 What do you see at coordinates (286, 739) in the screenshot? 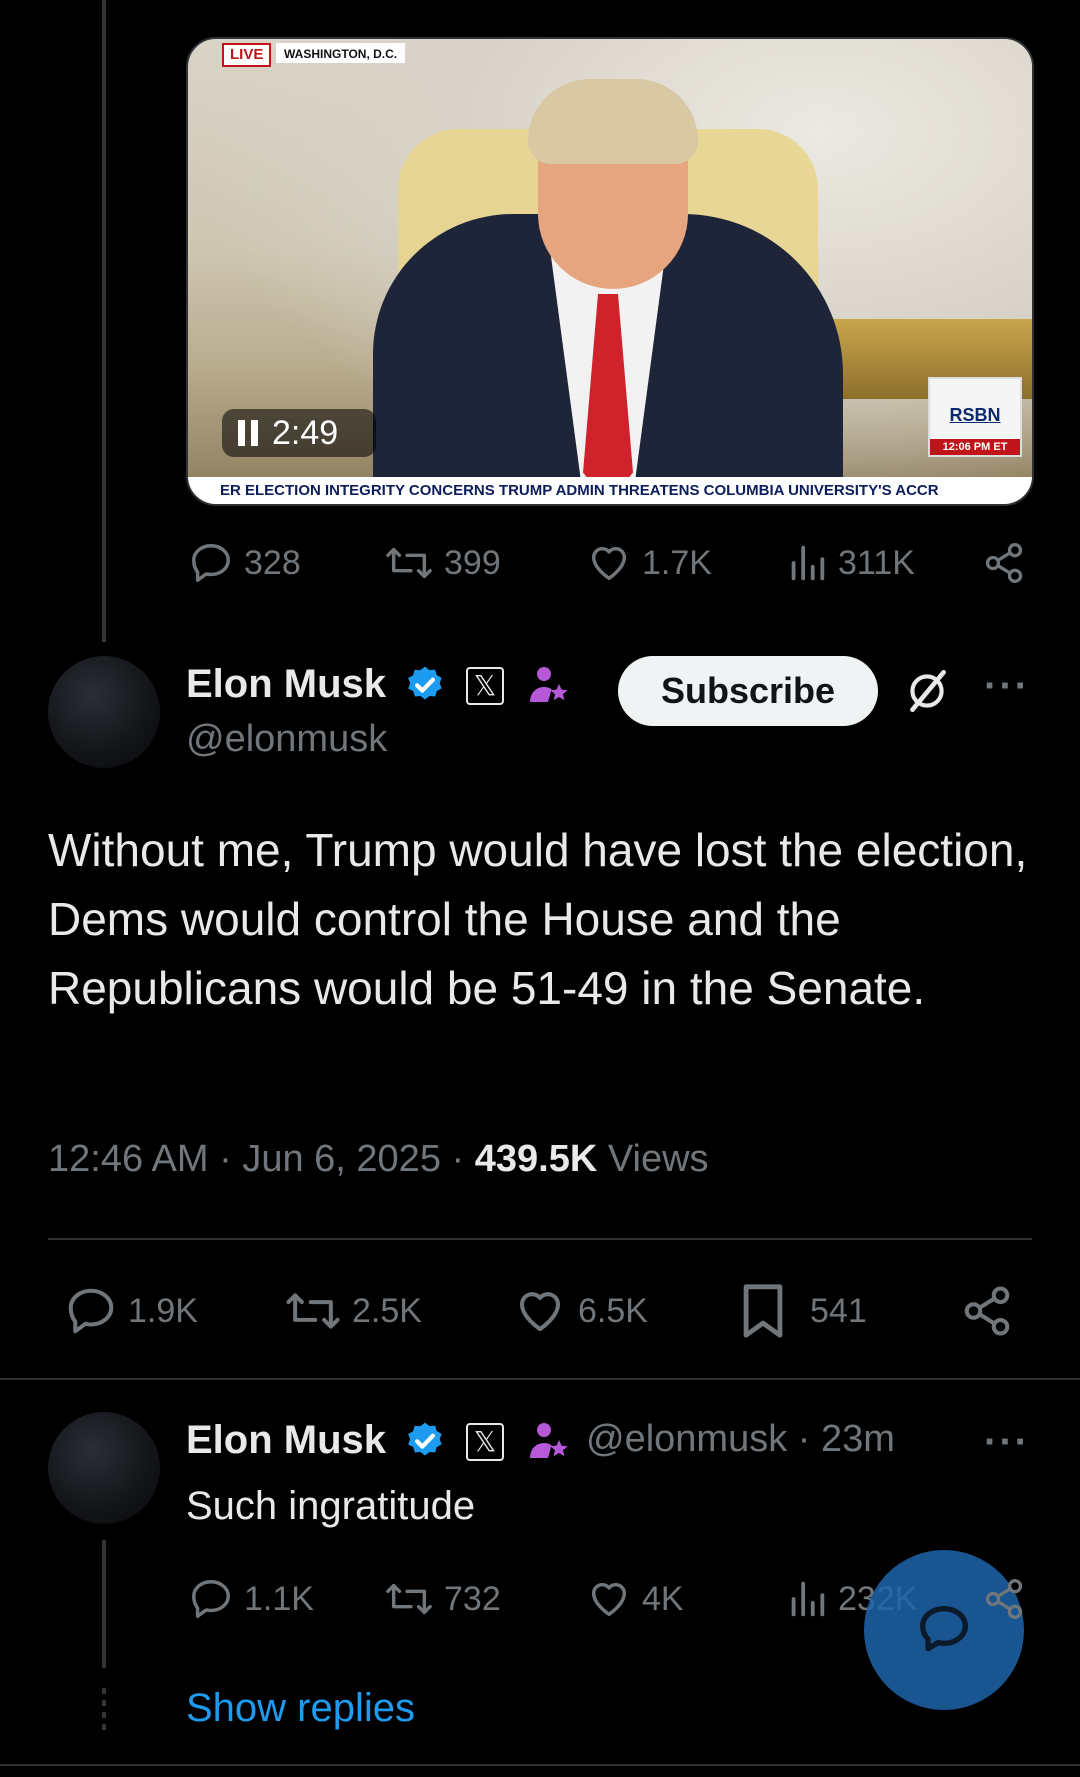
I see `author-handle: @elonmusk` at bounding box center [286, 739].